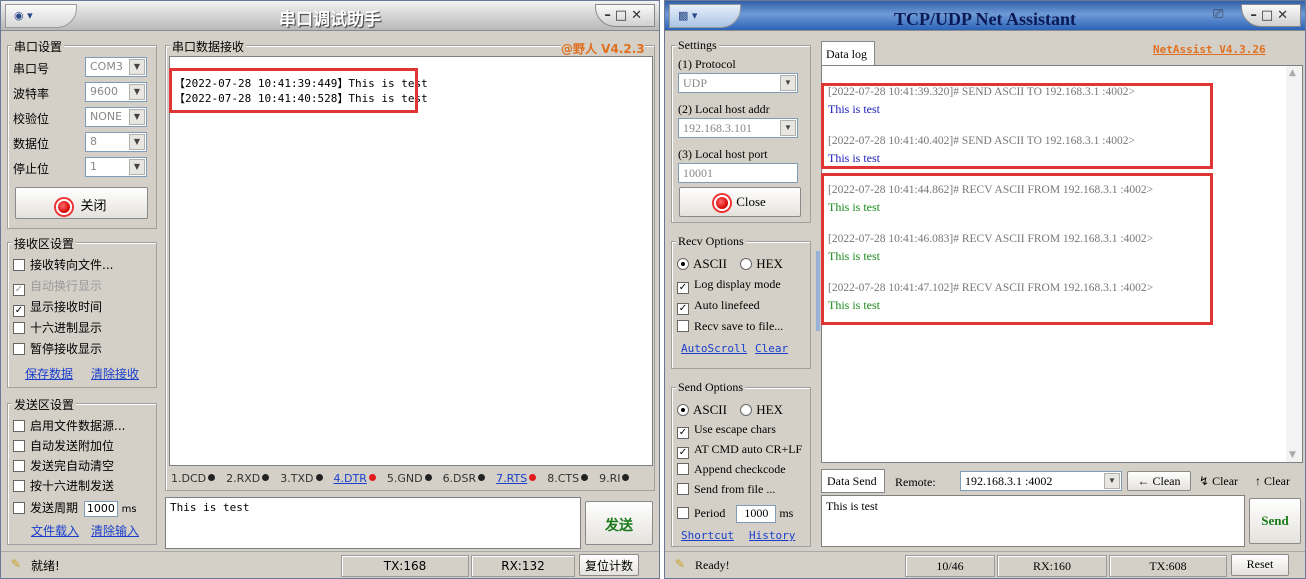 Image resolution: width=1306 pixels, height=579 pixels. Describe the element at coordinates (738, 83) in the screenshot. I see `protocol-select: UDP ▼` at that location.